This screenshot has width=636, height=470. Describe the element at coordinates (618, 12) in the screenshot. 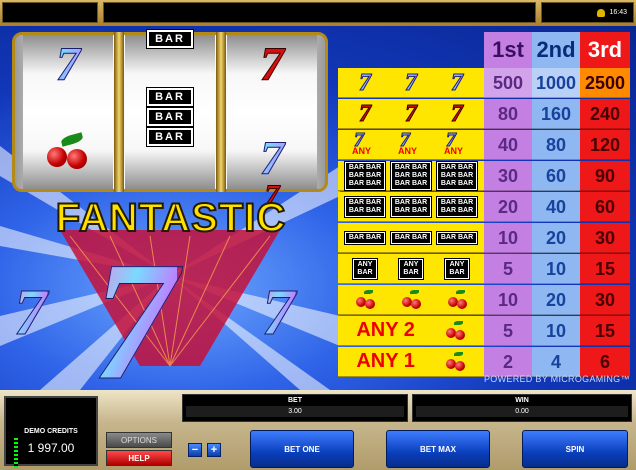

I see `clock: 16:43` at that location.